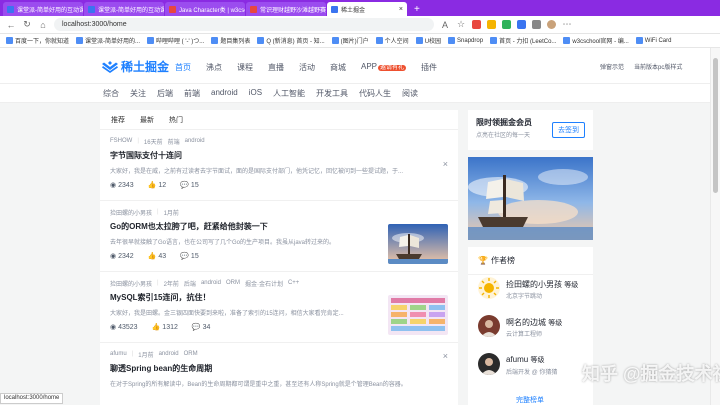 This screenshot has width=720, height=405. Describe the element at coordinates (417, 9) in the screenshot. I see `new-tab-icon: +` at that location.